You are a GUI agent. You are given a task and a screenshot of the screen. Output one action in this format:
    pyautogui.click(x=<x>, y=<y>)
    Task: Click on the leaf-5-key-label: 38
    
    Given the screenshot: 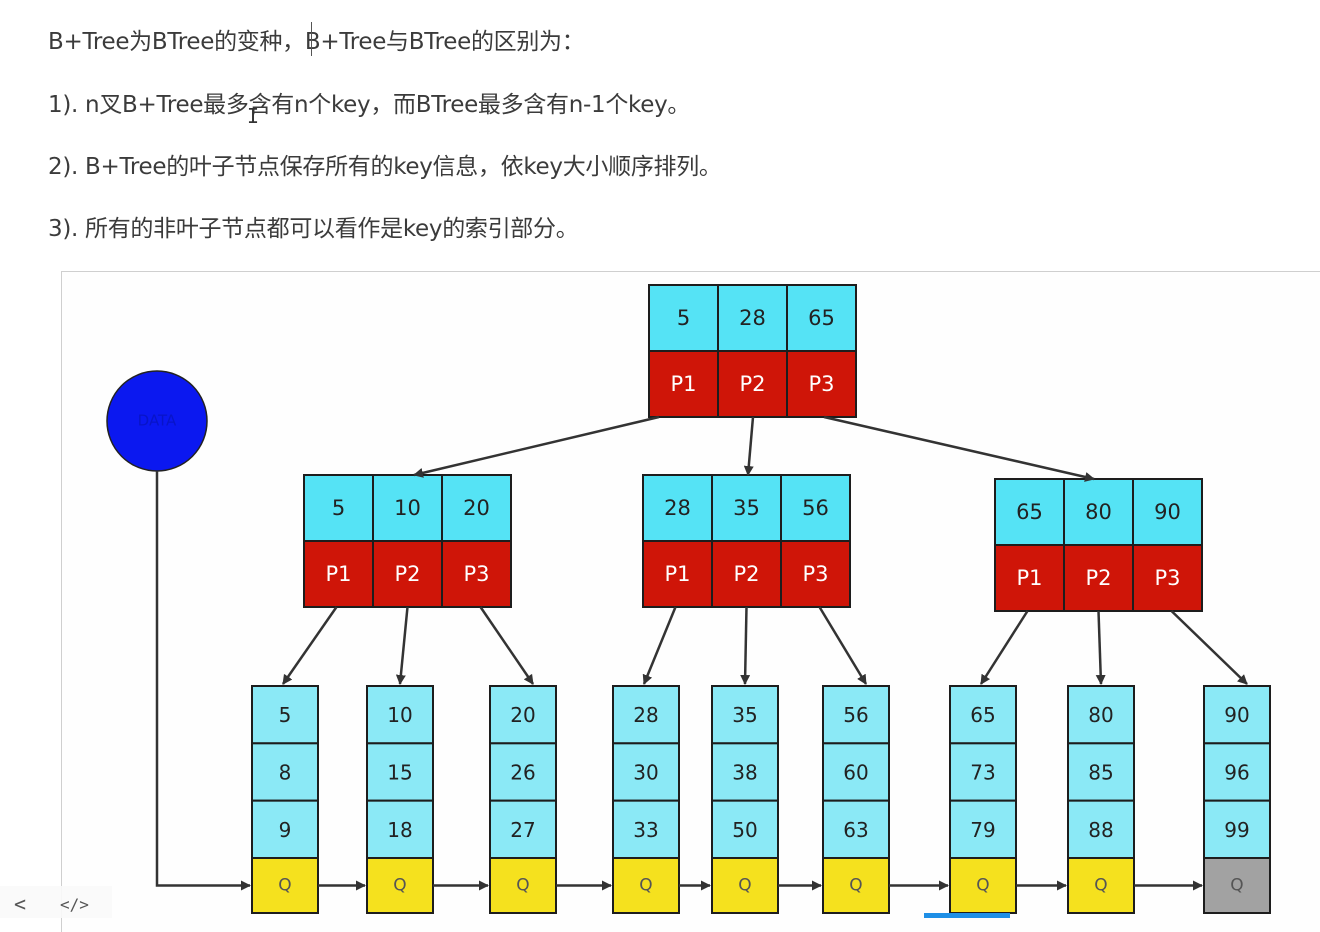 What is the action you would take?
    pyautogui.click(x=744, y=773)
    